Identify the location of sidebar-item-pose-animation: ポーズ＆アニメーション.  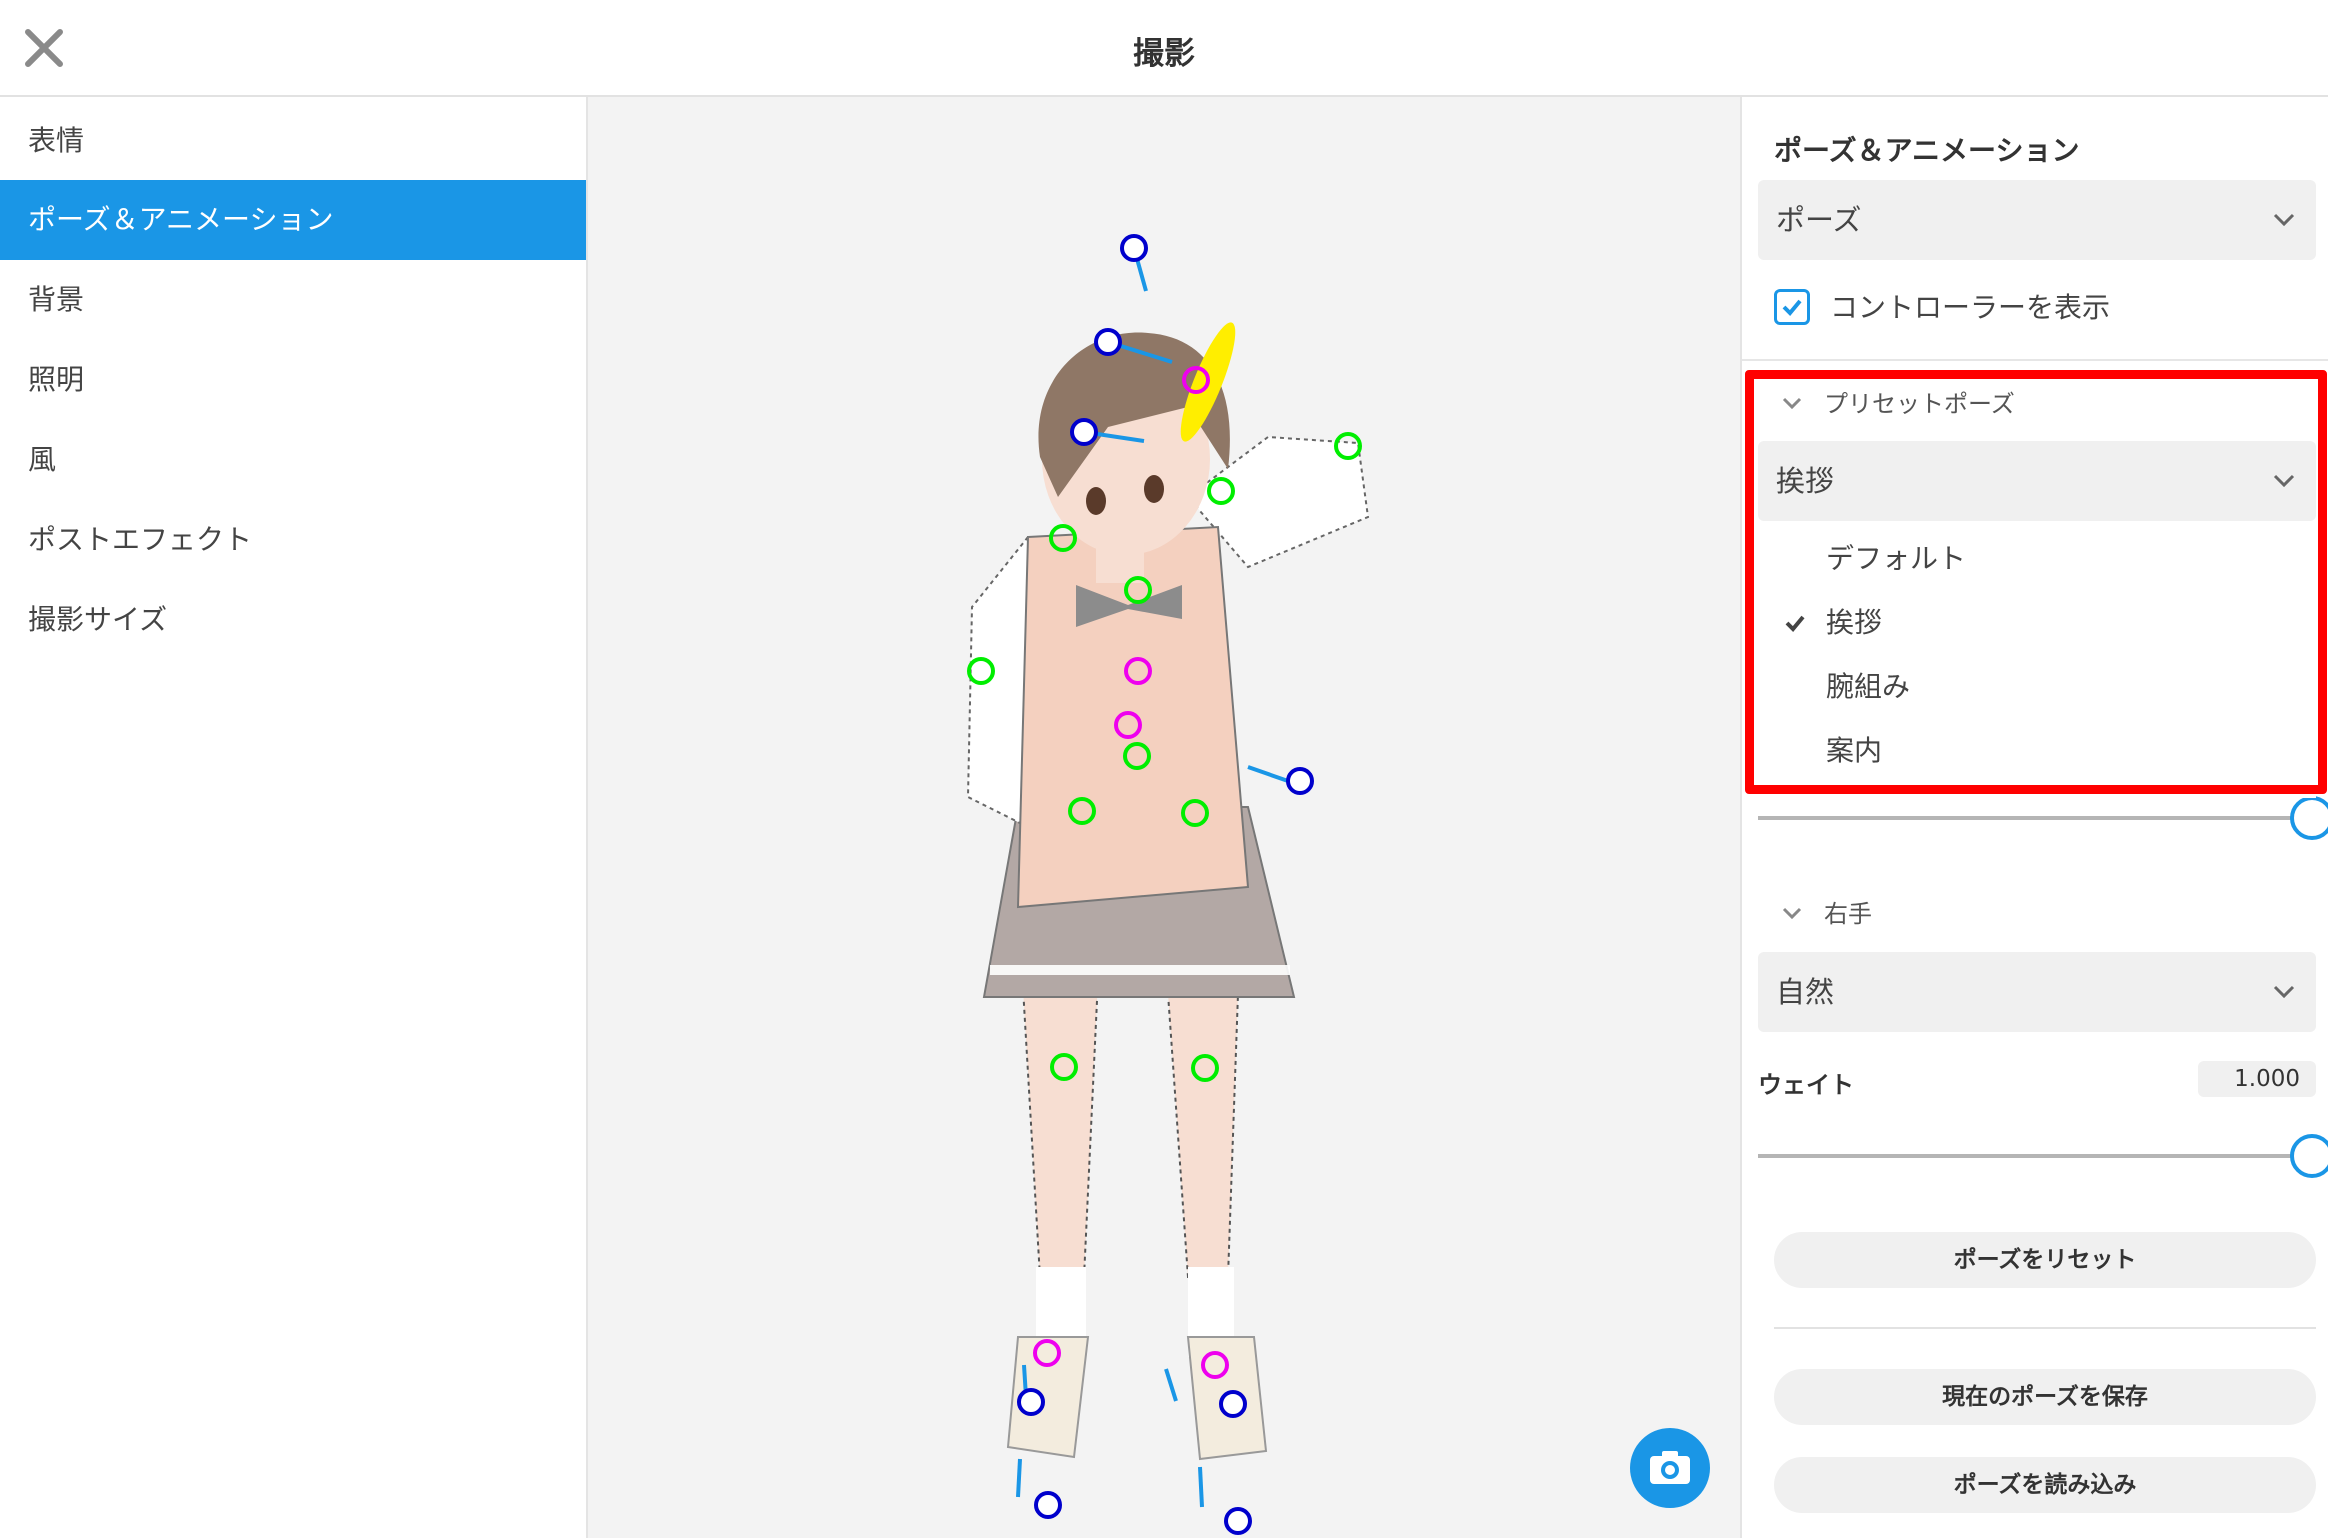
(293, 220).